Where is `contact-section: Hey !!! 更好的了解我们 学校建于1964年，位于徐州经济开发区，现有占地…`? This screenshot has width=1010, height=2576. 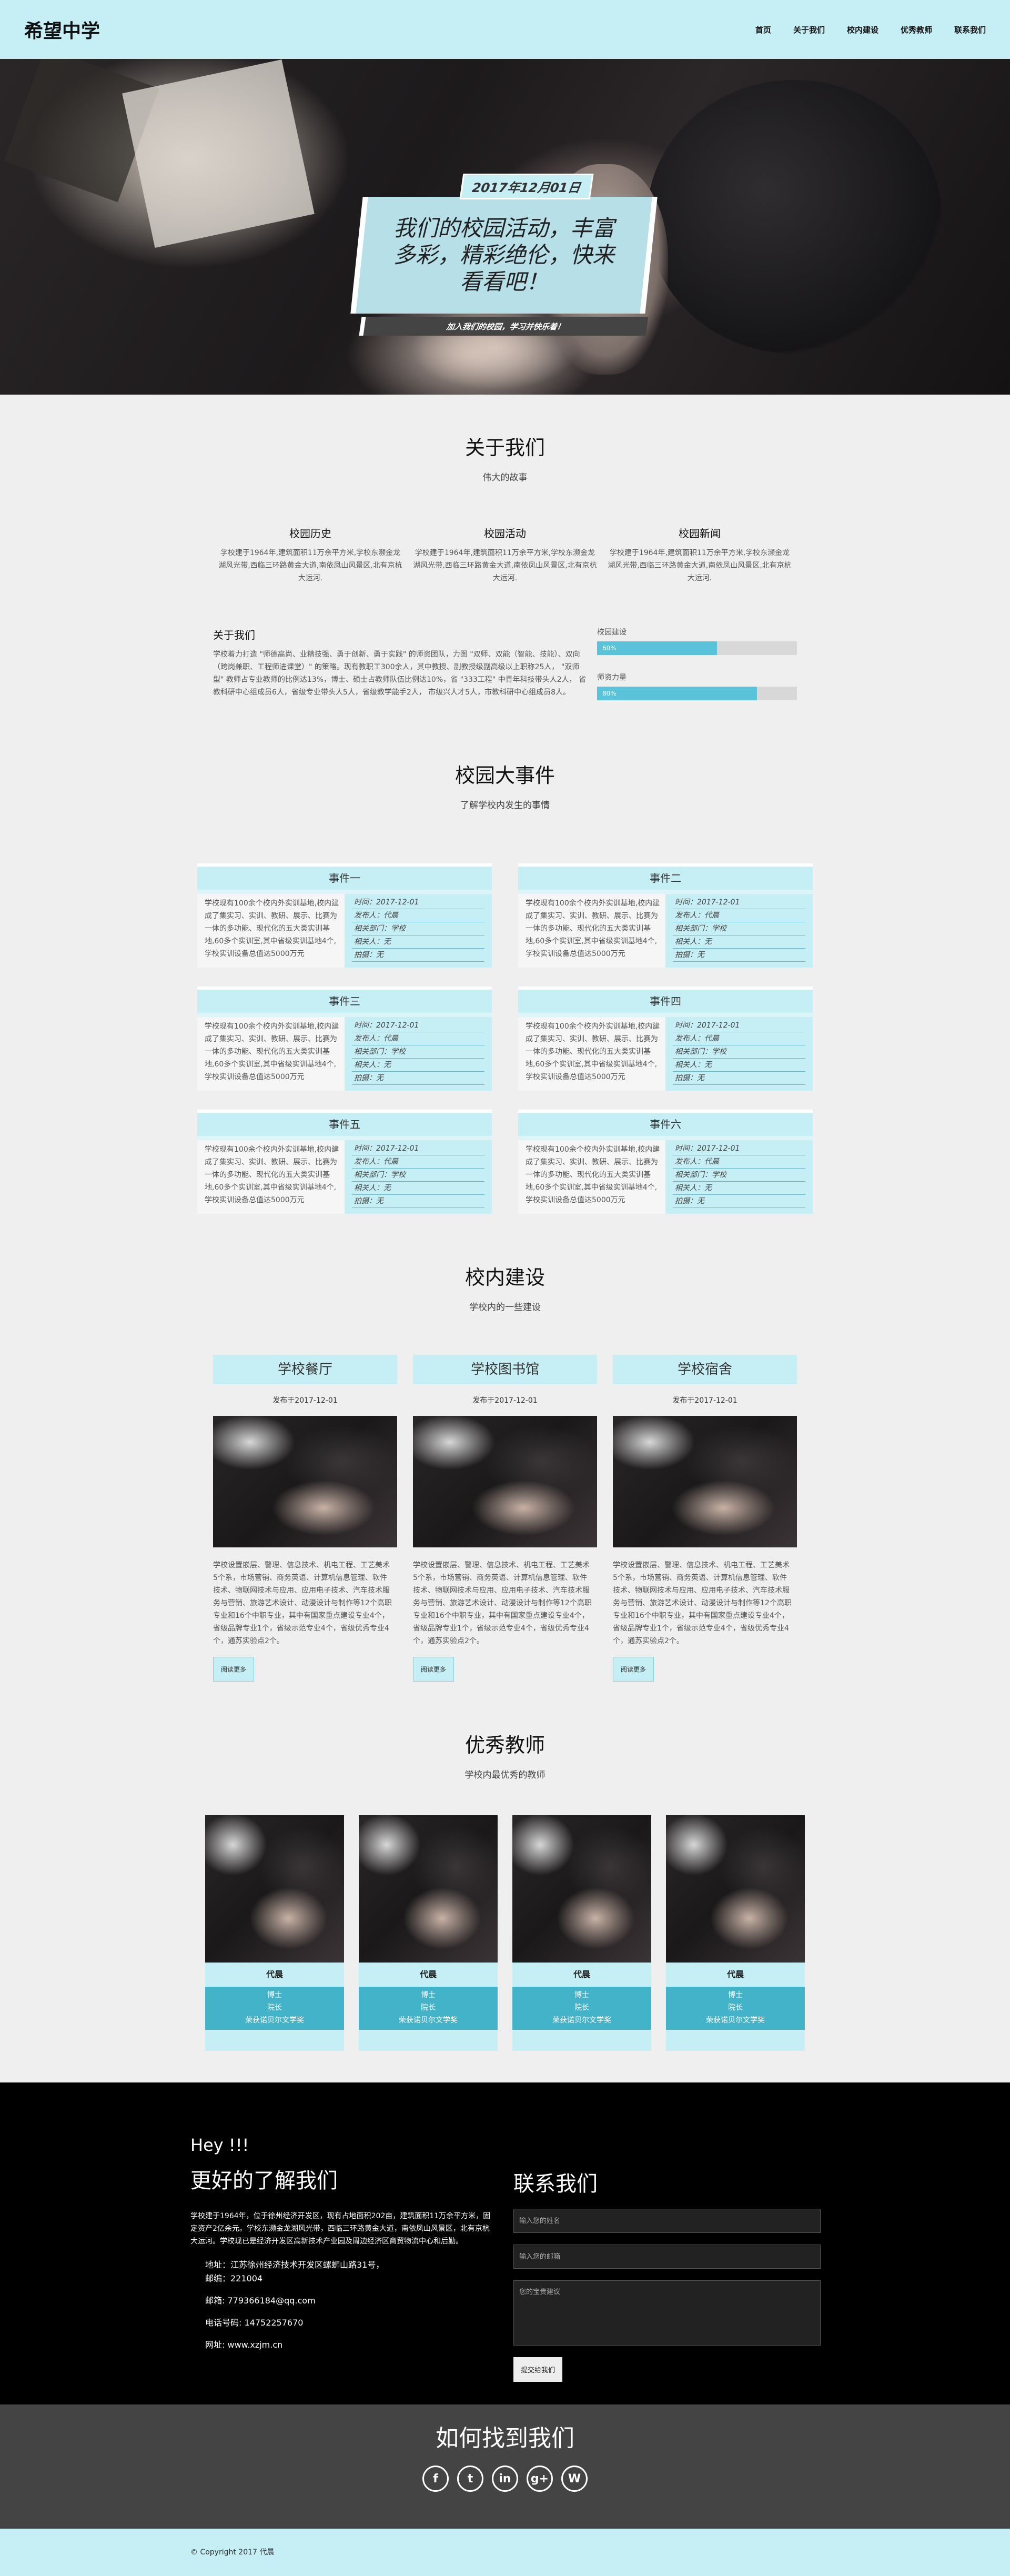
contact-section: Hey !!! 更好的了解我们 学校建于1964年，位于徐州经济开发区，现有占地… is located at coordinates (505, 2243).